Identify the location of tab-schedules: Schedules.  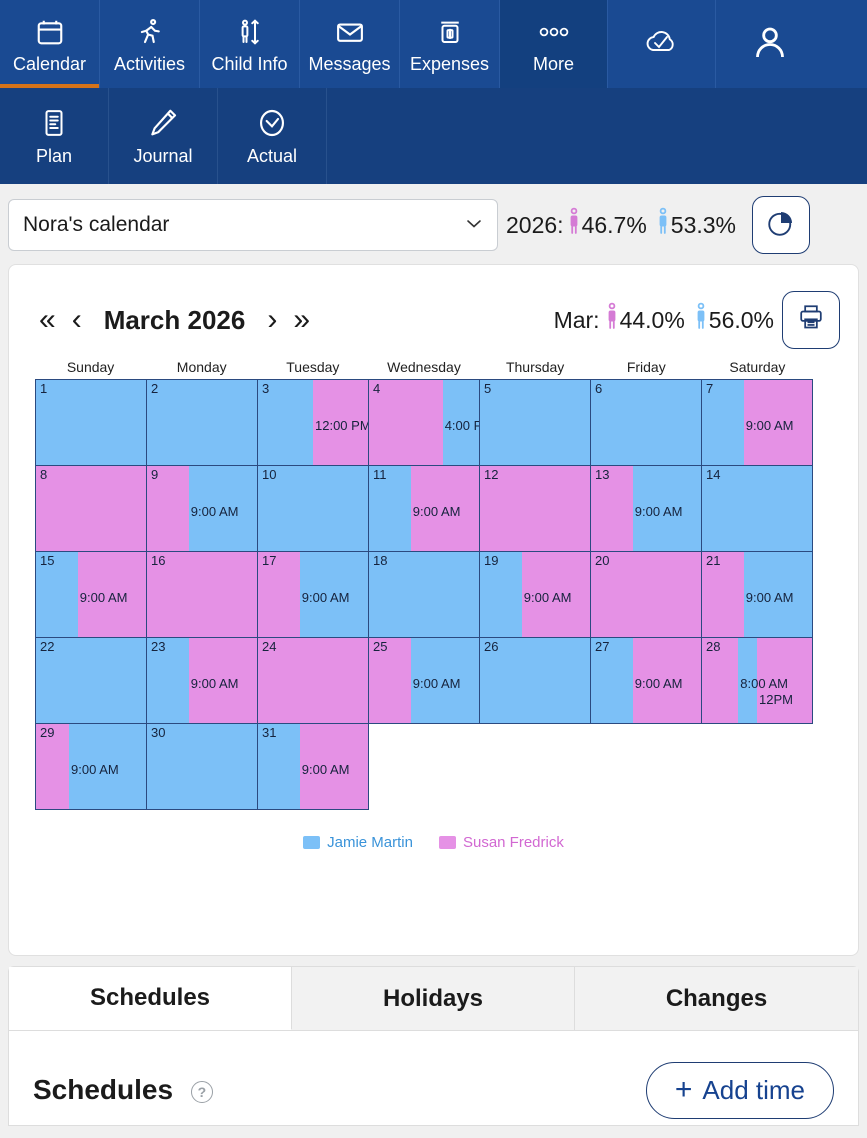
(150, 998).